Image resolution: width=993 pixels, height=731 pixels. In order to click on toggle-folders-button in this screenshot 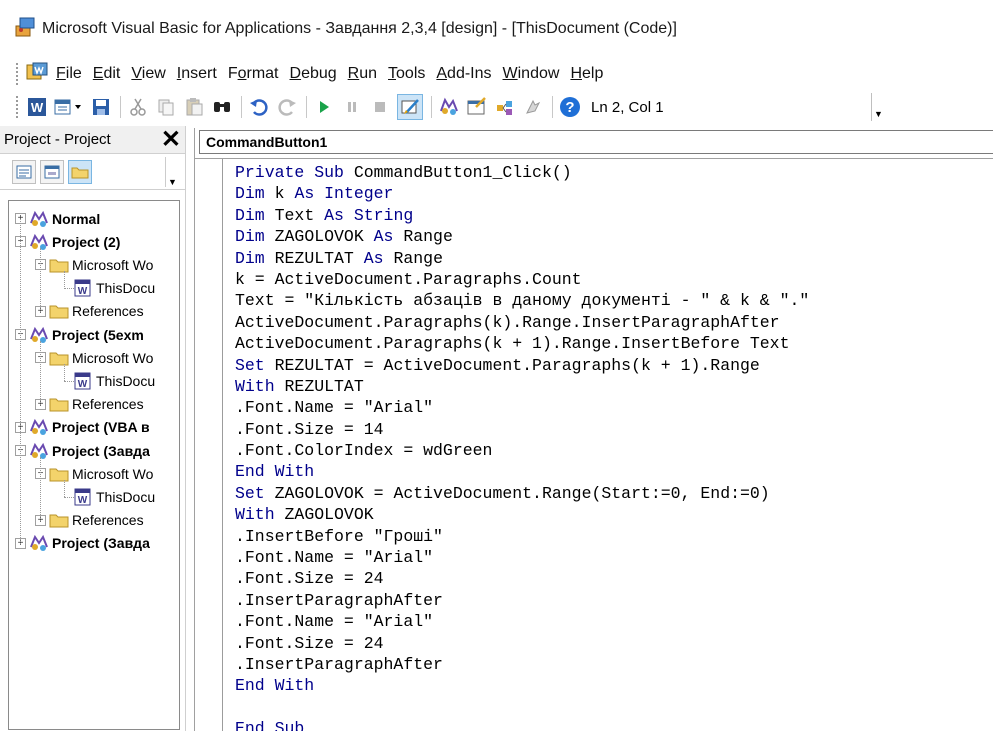, I will do `click(80, 171)`.